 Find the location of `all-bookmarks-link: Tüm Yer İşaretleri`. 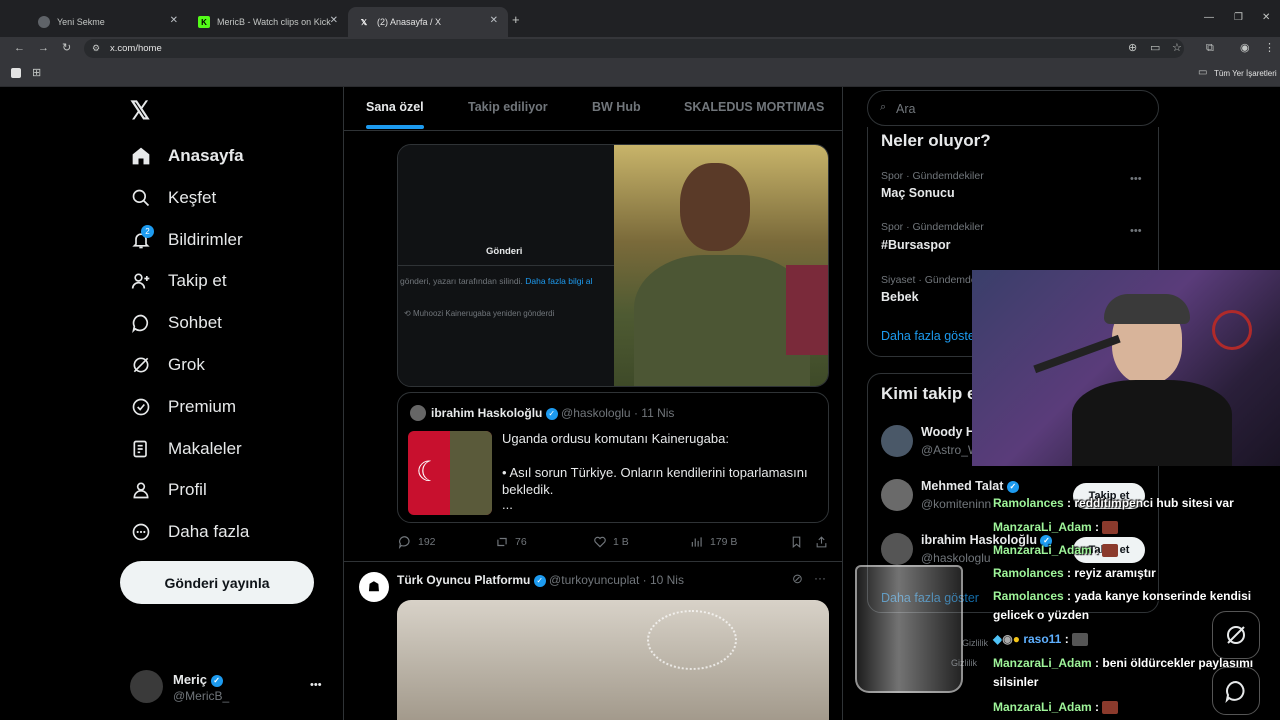

all-bookmarks-link: Tüm Yer İşaretleri is located at coordinates (1245, 73).